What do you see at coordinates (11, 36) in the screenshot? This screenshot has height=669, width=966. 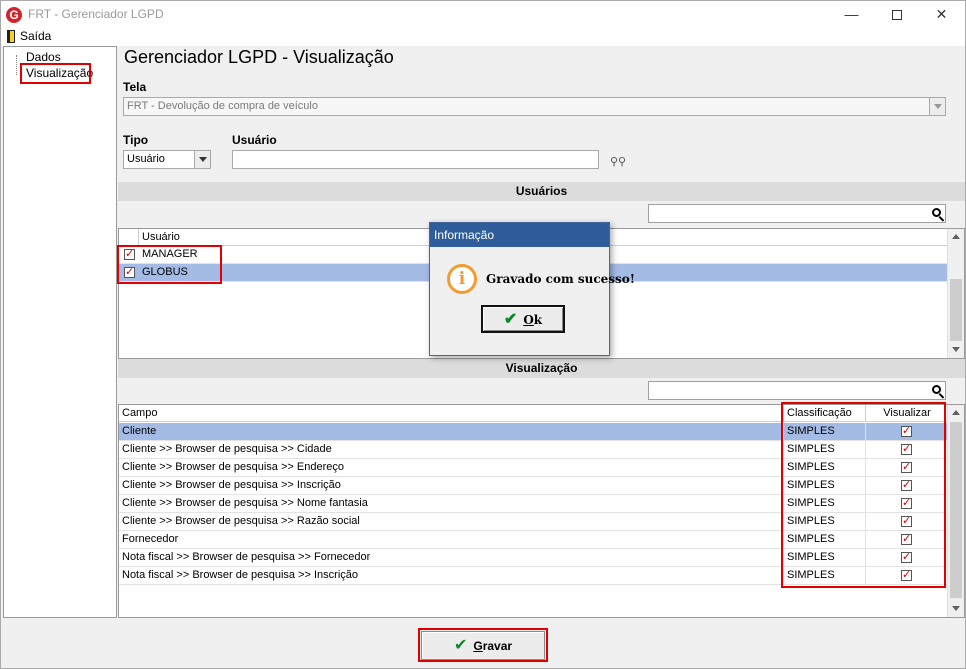 I see `door-exit-icon` at bounding box center [11, 36].